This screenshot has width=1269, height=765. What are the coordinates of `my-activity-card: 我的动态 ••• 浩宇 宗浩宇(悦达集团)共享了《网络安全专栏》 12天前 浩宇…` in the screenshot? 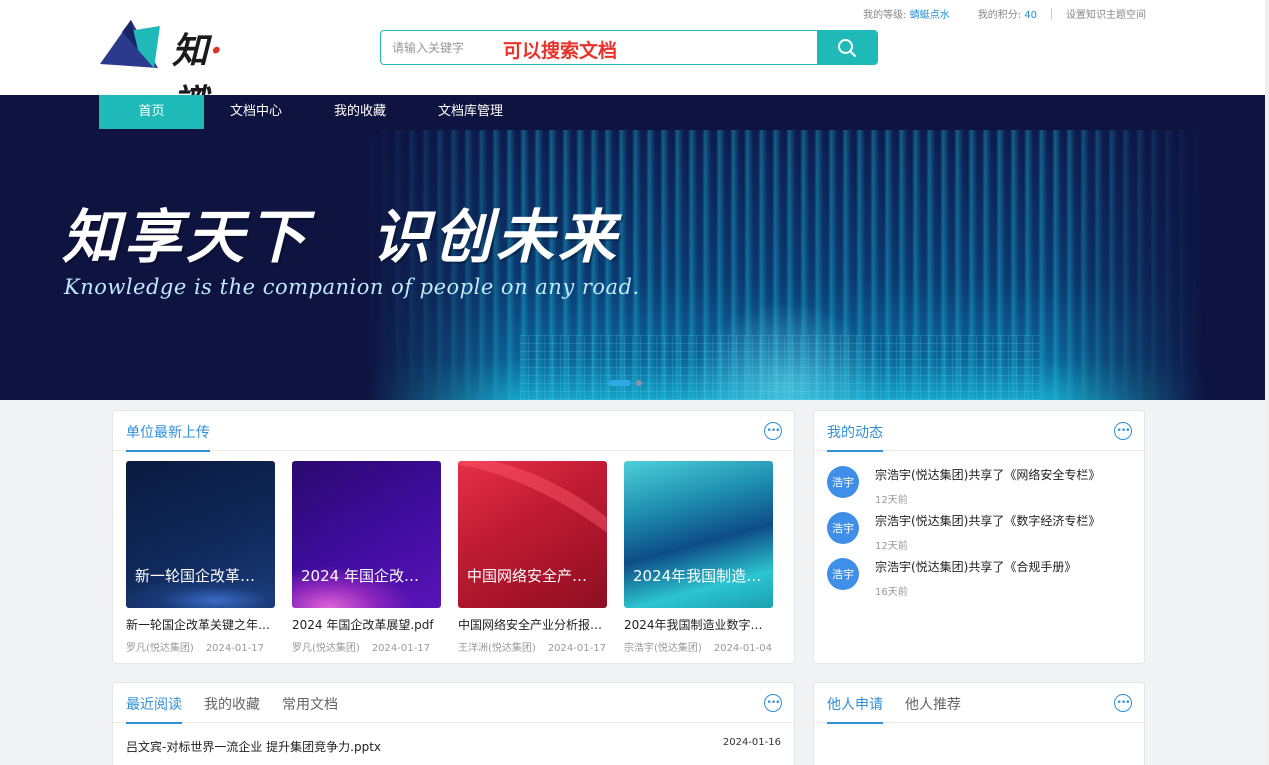 It's located at (979, 537).